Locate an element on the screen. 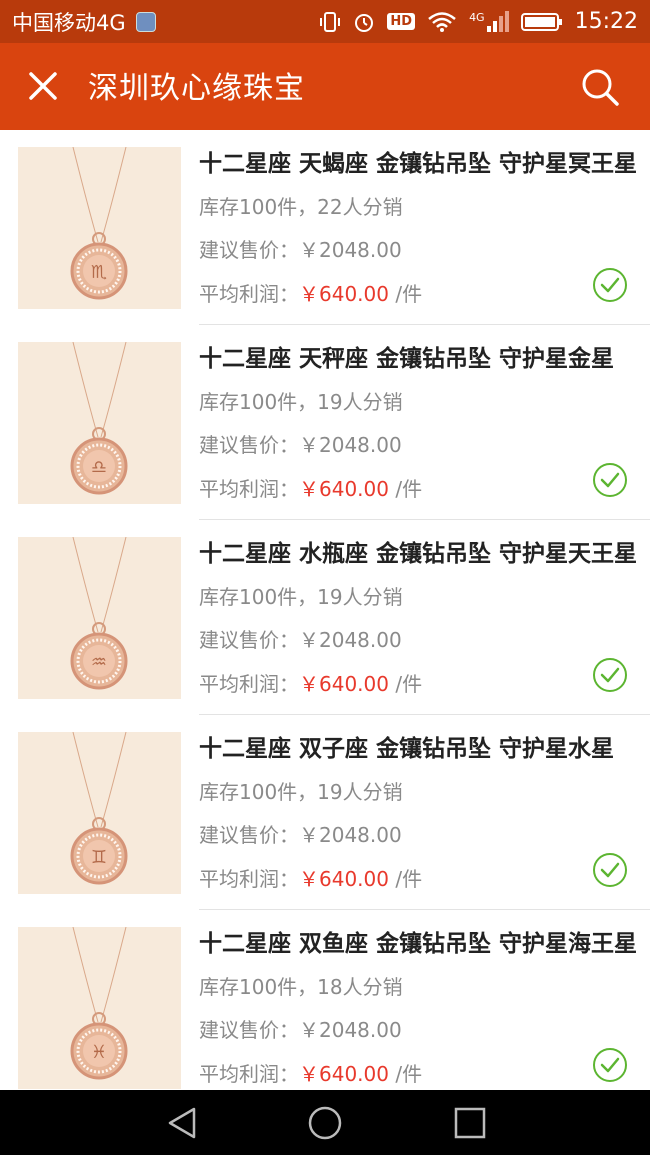  product-thumbnail: ♒ is located at coordinates (99, 618).